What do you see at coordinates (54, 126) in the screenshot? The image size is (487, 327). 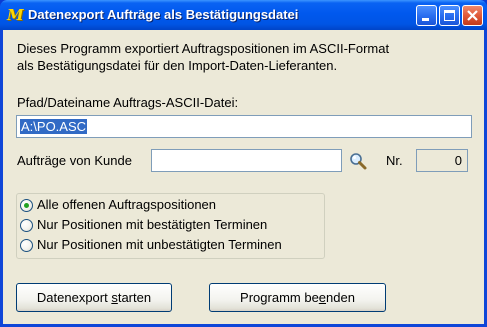 I see `path-value: A:\PO.ASC` at bounding box center [54, 126].